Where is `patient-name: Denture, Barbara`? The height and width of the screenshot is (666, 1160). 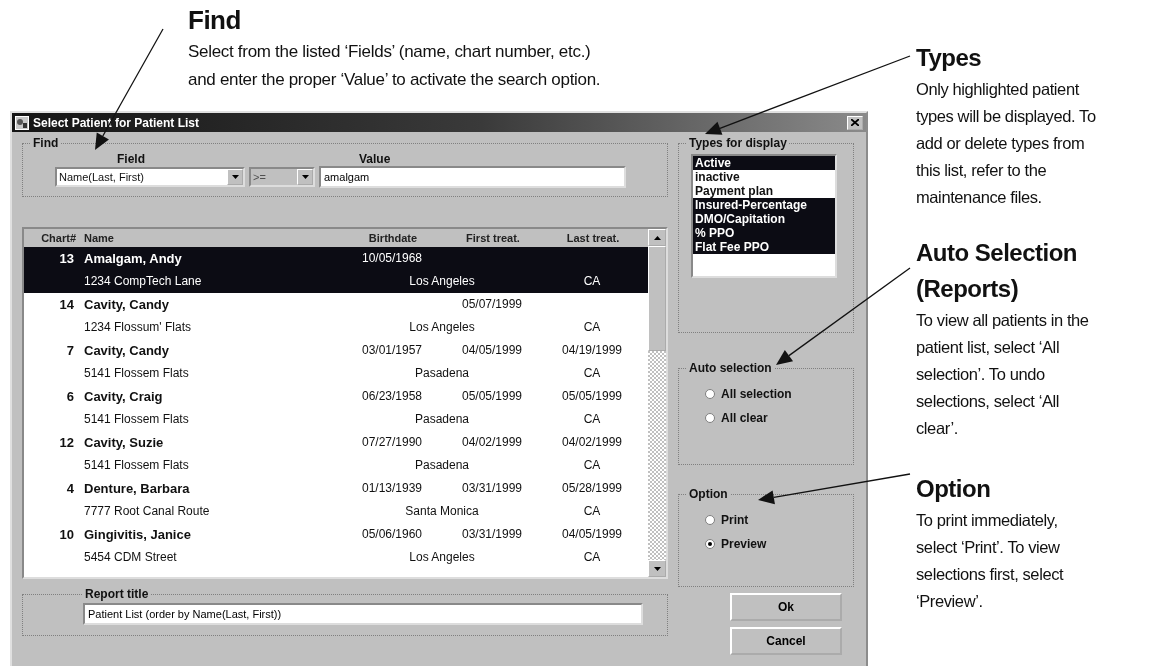 patient-name: Denture, Barbara is located at coordinates (137, 488).